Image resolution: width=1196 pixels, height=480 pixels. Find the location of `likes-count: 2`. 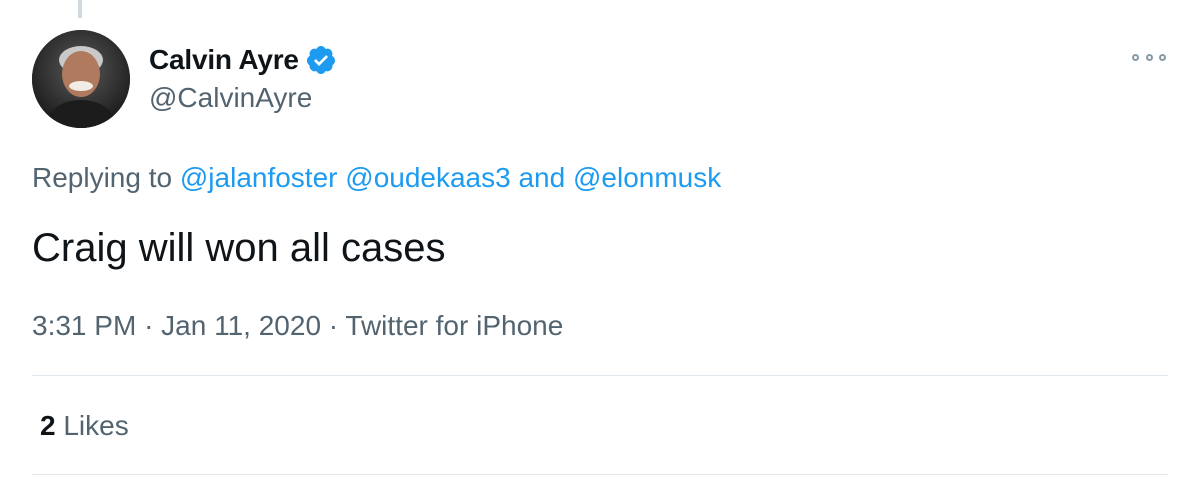

likes-count: 2 is located at coordinates (48, 425).